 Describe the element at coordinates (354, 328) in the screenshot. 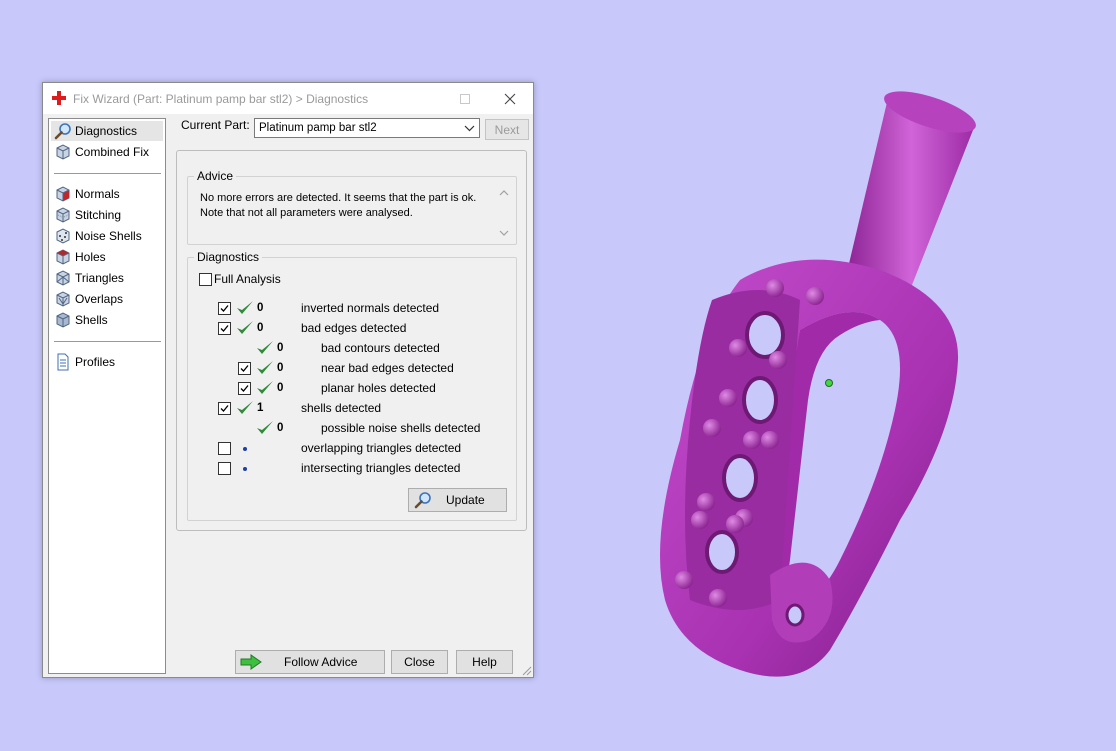

I see `bad-edges-label: bad edges detected` at that location.